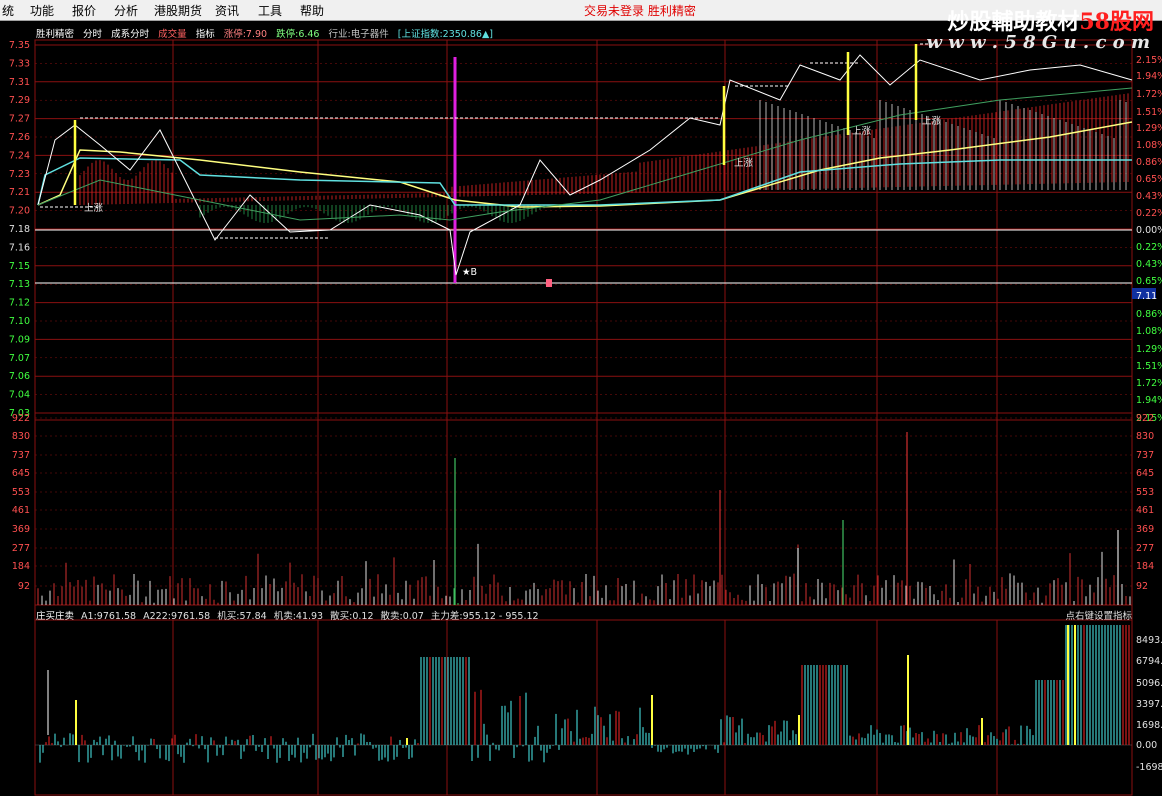  What do you see at coordinates (1145, 510) in the screenshot?
I see `volume-axis-right-label: 461` at bounding box center [1145, 510].